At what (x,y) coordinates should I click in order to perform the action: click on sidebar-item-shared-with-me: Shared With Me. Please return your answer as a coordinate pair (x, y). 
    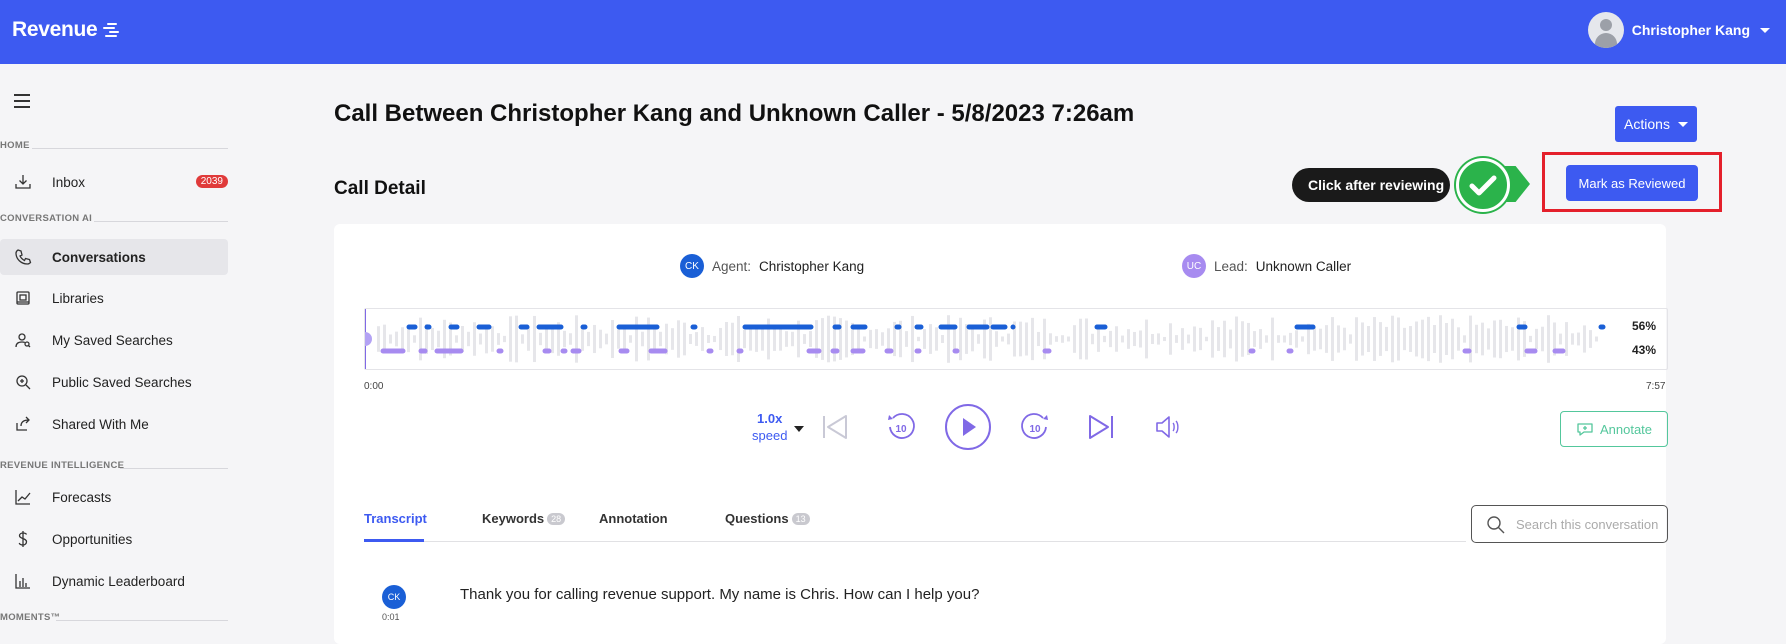
    Looking at the image, I should click on (114, 424).